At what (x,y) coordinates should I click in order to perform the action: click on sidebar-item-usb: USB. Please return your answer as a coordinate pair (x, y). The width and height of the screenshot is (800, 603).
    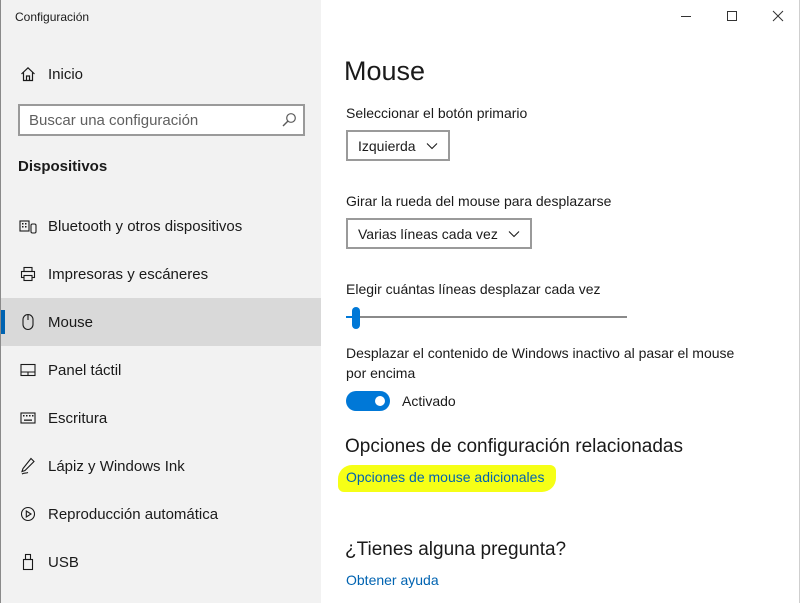
    Looking at the image, I should click on (161, 562).